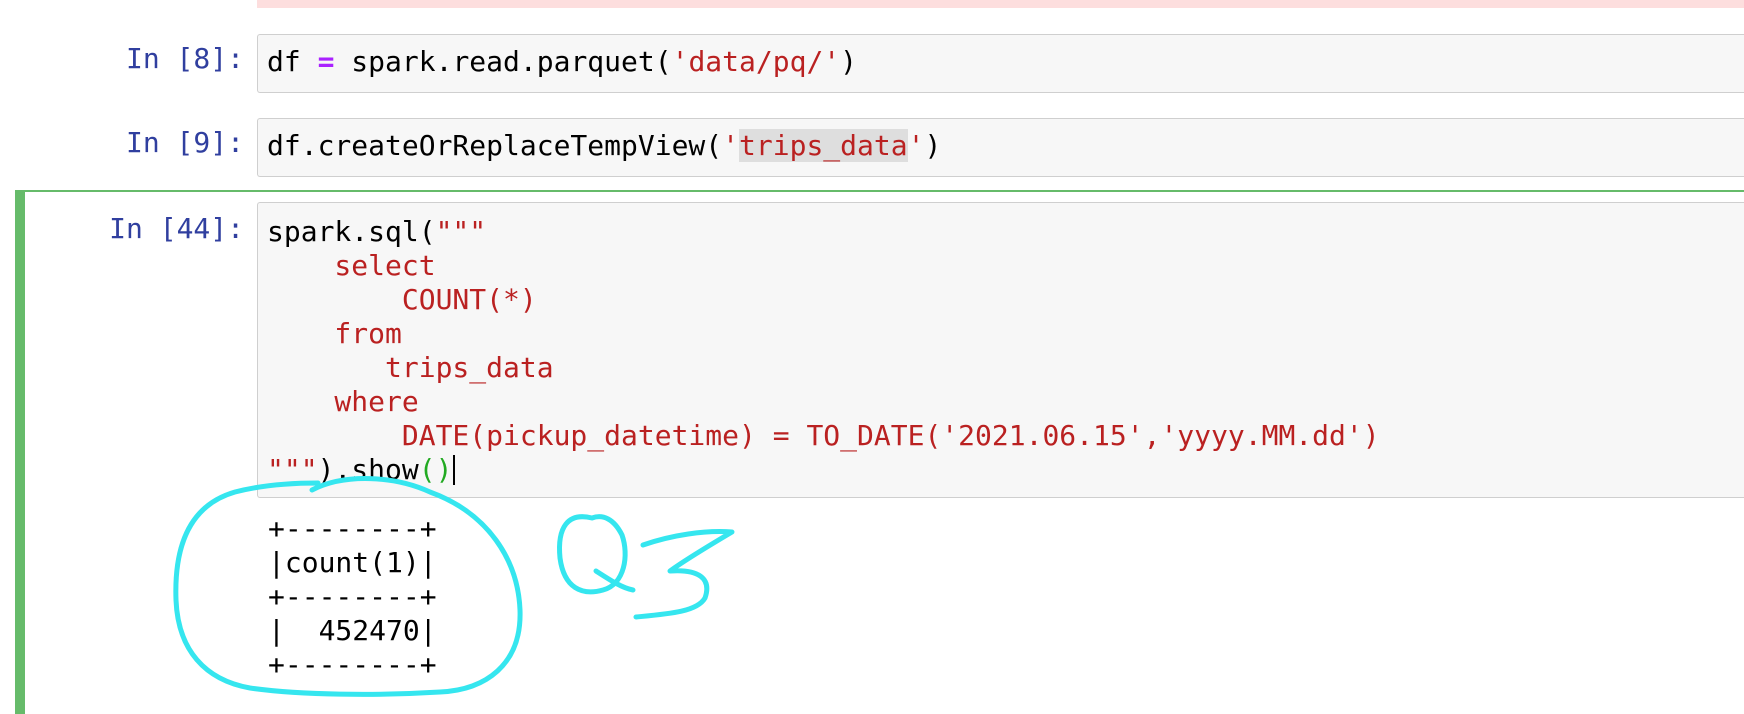 The image size is (1744, 714). I want to click on previous-cell-error-output, so click(1000, 4).